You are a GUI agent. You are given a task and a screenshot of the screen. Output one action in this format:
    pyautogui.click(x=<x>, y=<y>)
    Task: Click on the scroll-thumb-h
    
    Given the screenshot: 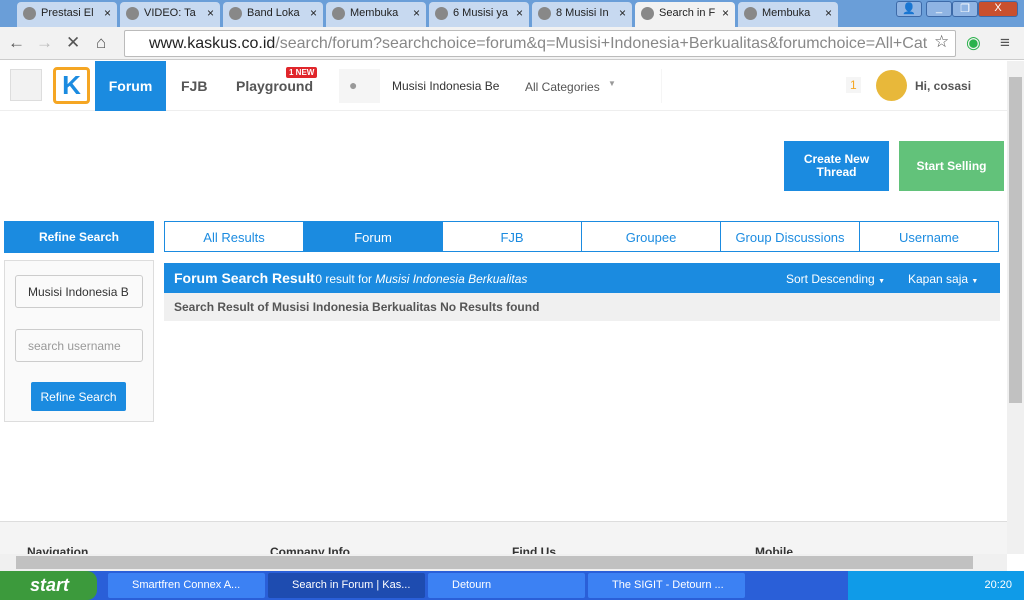 What is the action you would take?
    pyautogui.click(x=494, y=562)
    